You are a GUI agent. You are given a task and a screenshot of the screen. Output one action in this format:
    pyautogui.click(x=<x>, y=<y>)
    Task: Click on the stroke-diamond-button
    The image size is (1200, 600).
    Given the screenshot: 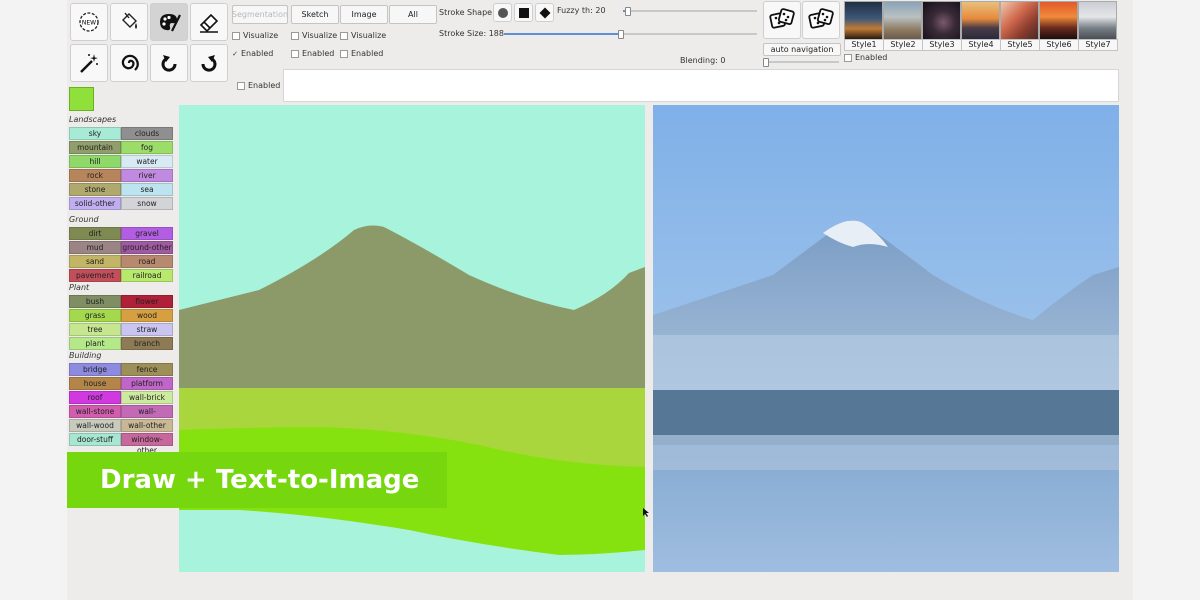 What is the action you would take?
    pyautogui.click(x=544, y=12)
    